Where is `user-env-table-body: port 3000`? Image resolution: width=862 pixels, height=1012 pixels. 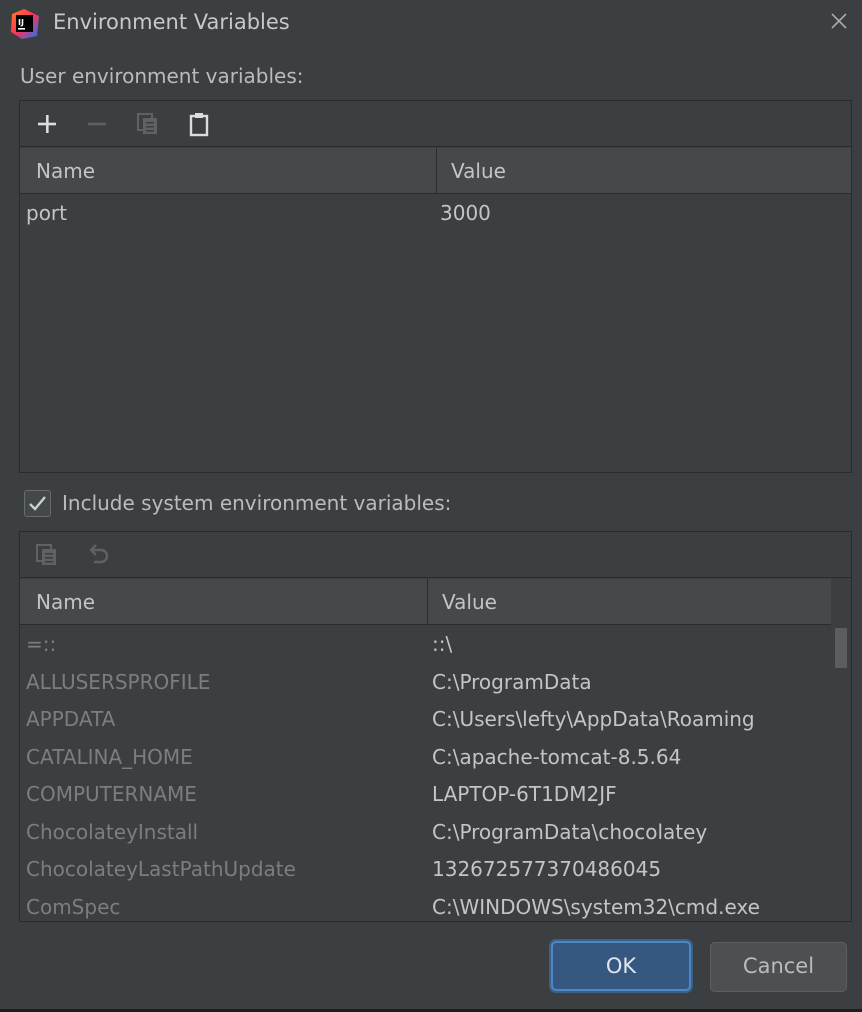 user-env-table-body: port 3000 is located at coordinates (435, 214).